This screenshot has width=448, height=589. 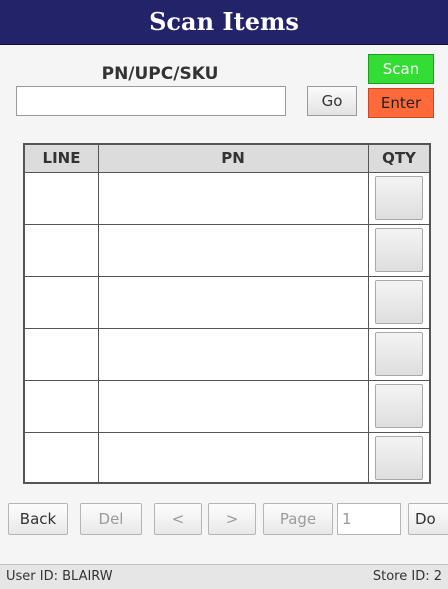 I want to click on store-id: Store ID: 2, so click(x=407, y=576).